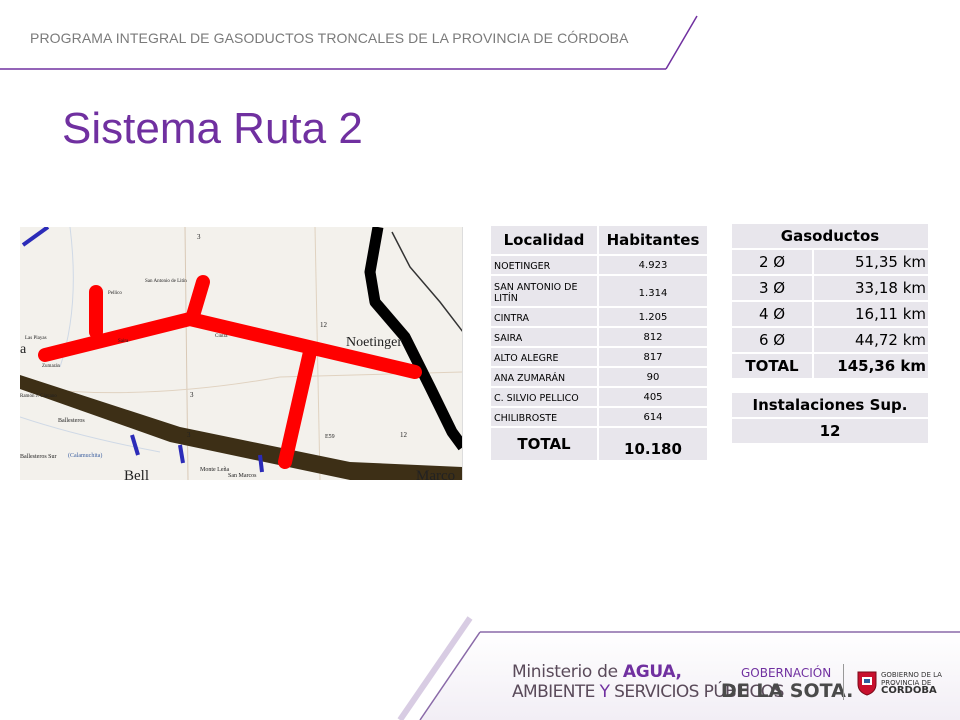  I want to click on de-la-sota-label: DE LA SOTA., so click(787, 691).